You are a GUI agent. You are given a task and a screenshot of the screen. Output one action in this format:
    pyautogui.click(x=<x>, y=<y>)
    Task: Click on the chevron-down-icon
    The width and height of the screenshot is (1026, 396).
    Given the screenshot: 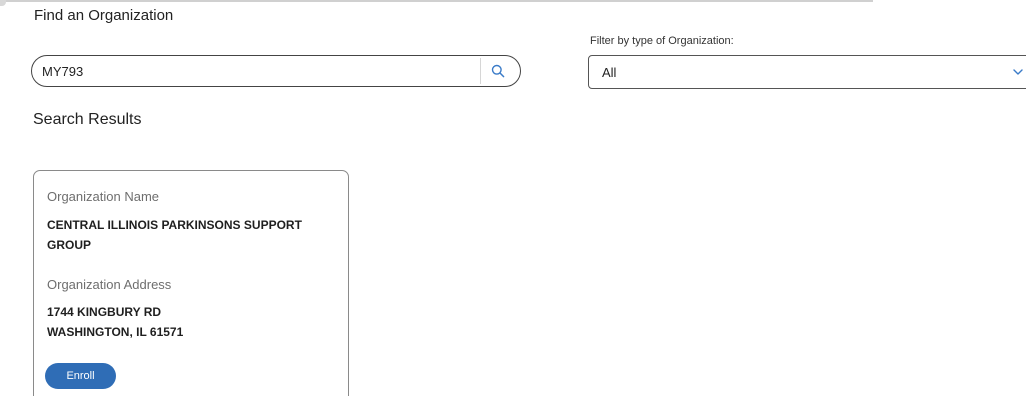 What is the action you would take?
    pyautogui.click(x=1018, y=72)
    